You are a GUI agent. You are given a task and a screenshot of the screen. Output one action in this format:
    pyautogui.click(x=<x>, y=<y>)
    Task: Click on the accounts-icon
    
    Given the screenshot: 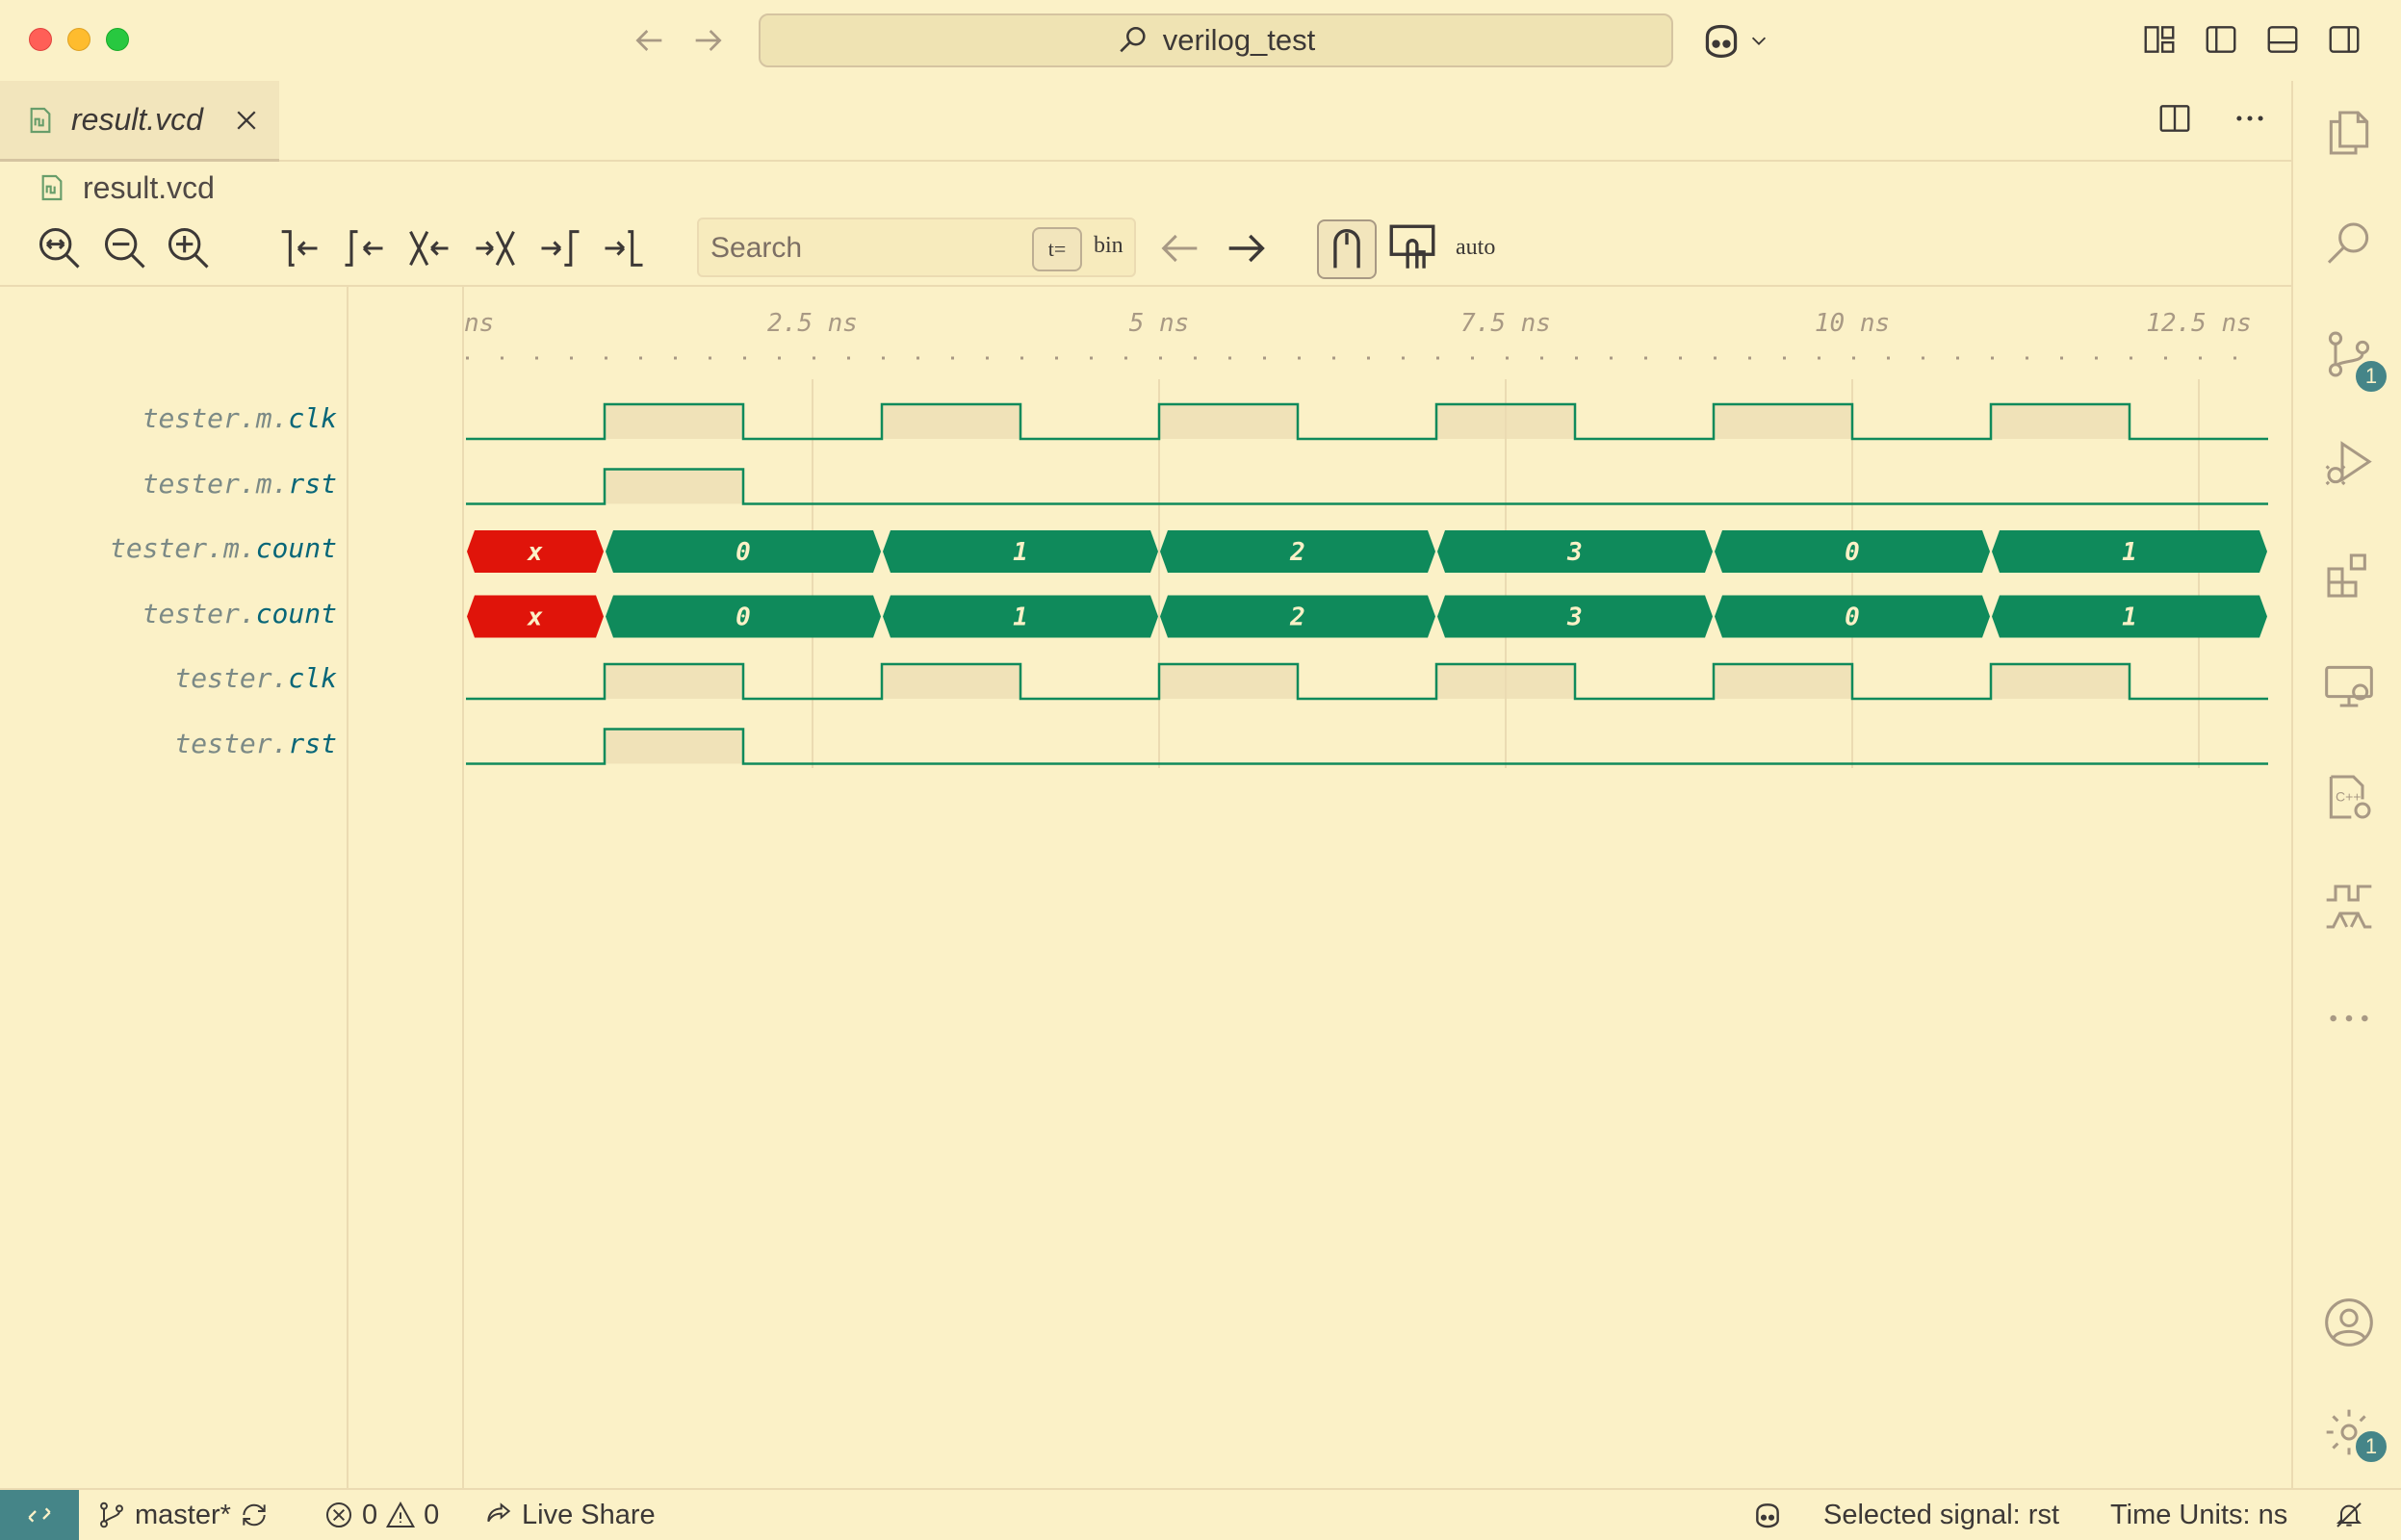 What is the action you would take?
    pyautogui.click(x=2349, y=1322)
    